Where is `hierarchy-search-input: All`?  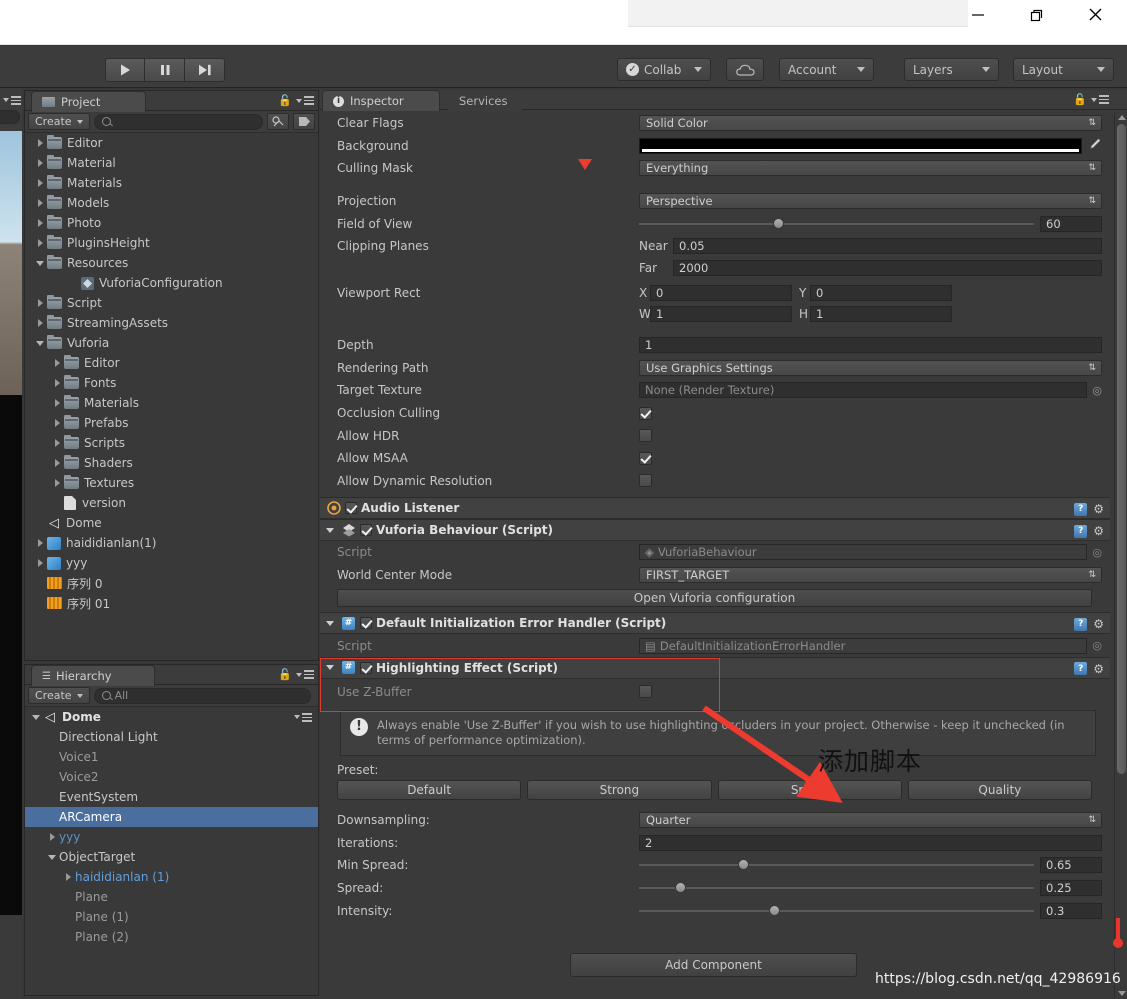 hierarchy-search-input: All is located at coordinates (202, 695).